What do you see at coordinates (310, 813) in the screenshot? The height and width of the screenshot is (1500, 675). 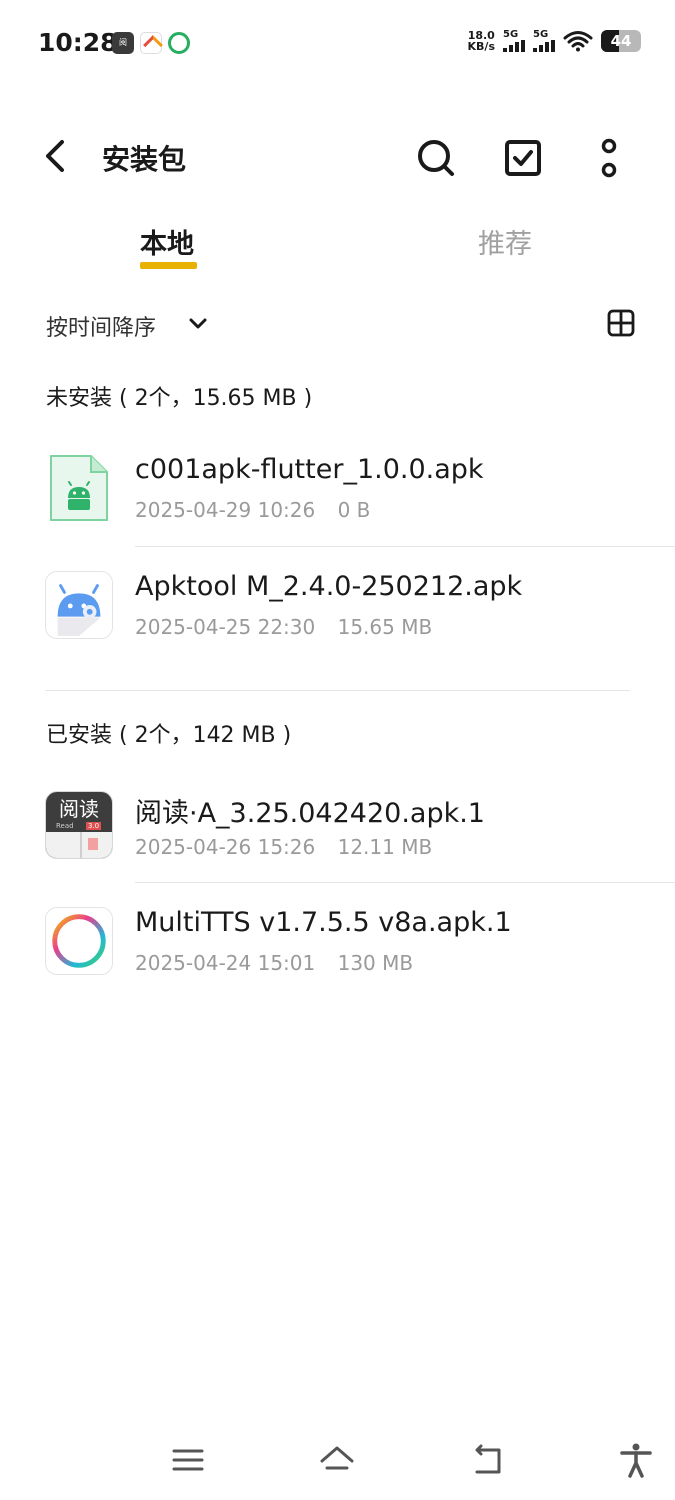 I see `file-name: 阅读·A_3.25.042420.apk.1` at bounding box center [310, 813].